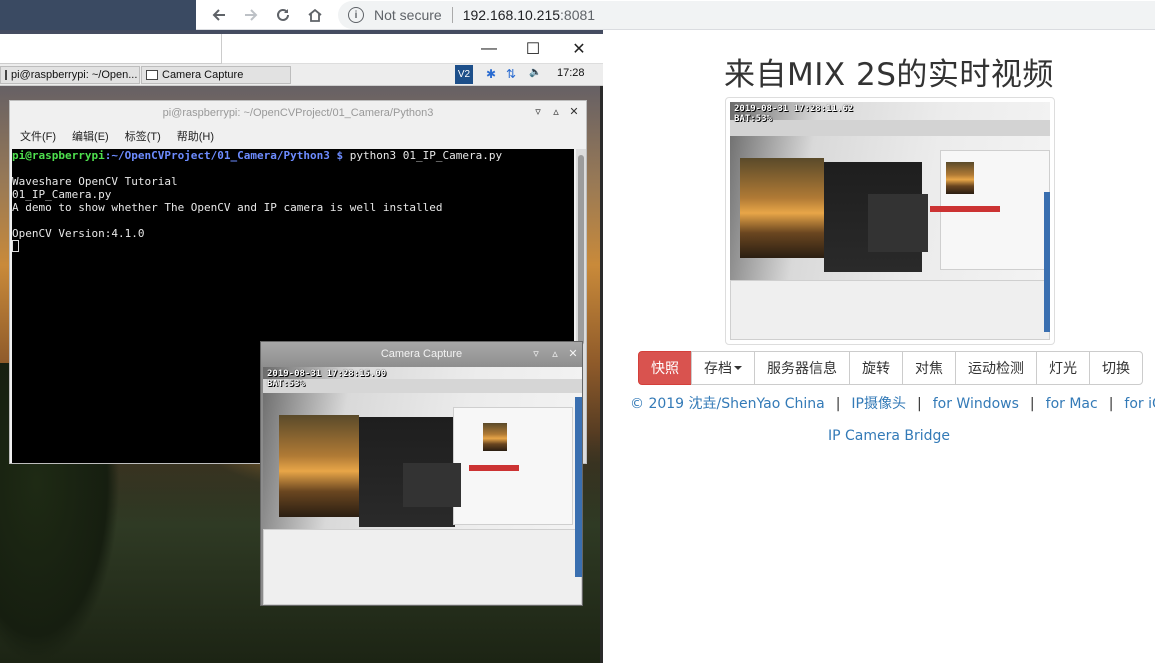  I want to click on page-title: 来自MIX 2S的实时视频, so click(889, 75).